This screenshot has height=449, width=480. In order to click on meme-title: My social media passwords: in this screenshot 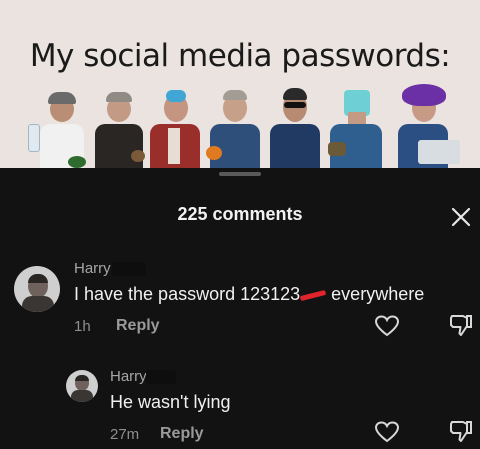, I will do `click(240, 56)`.